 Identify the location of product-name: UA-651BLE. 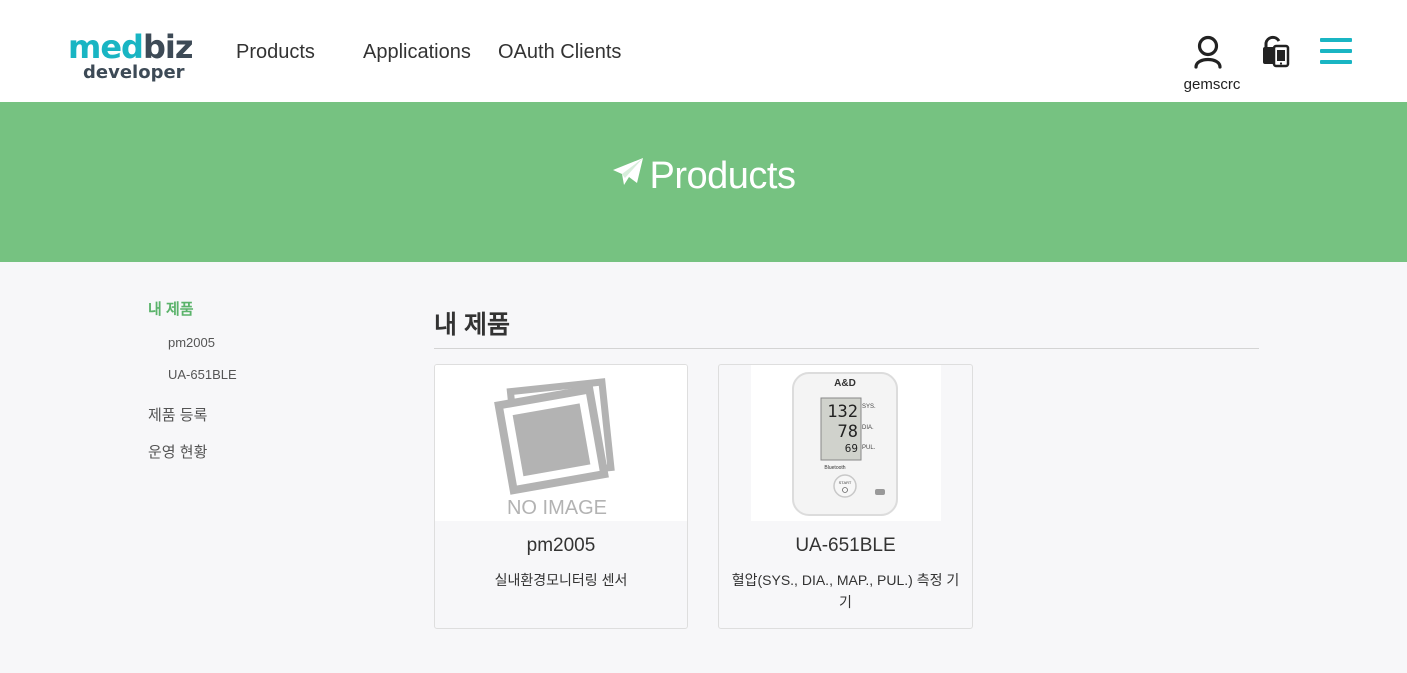
(845, 545).